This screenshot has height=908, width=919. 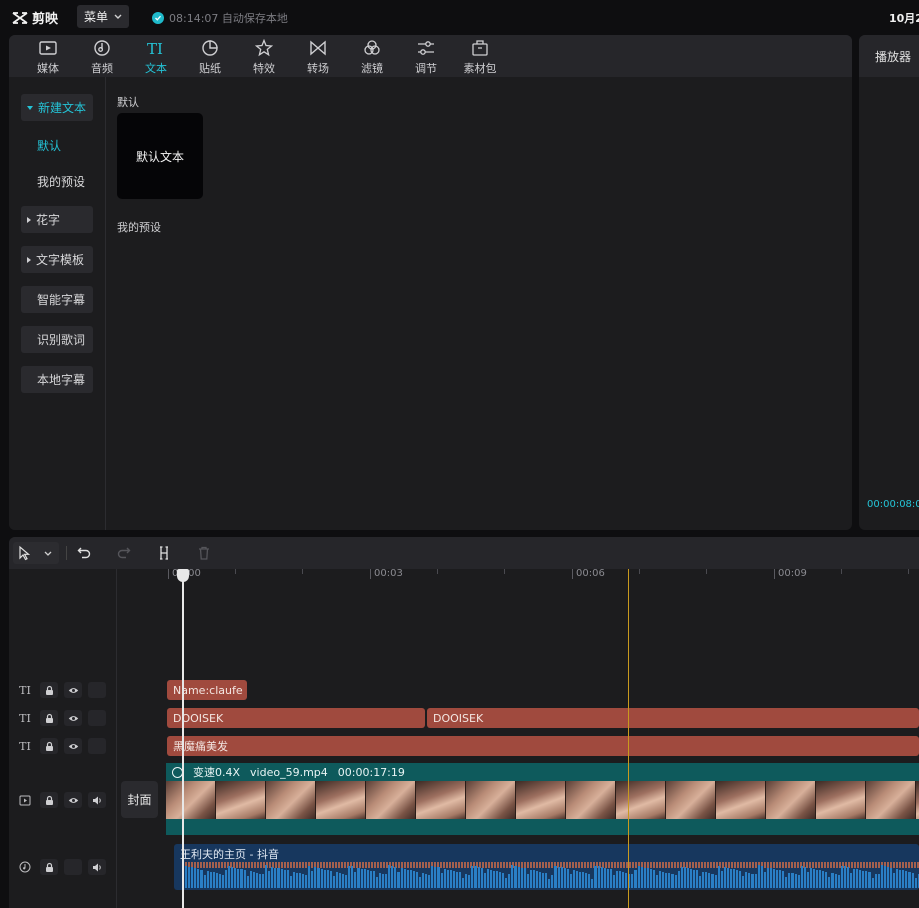 What do you see at coordinates (57, 145) in the screenshot?
I see `sidebar-item-default: 默认` at bounding box center [57, 145].